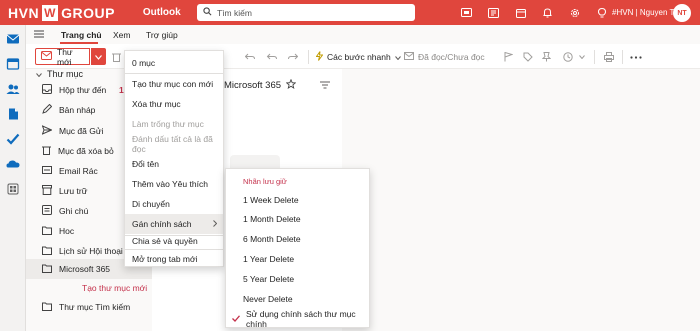  What do you see at coordinates (520, 12) in the screenshot?
I see `my-day-icon` at bounding box center [520, 12].